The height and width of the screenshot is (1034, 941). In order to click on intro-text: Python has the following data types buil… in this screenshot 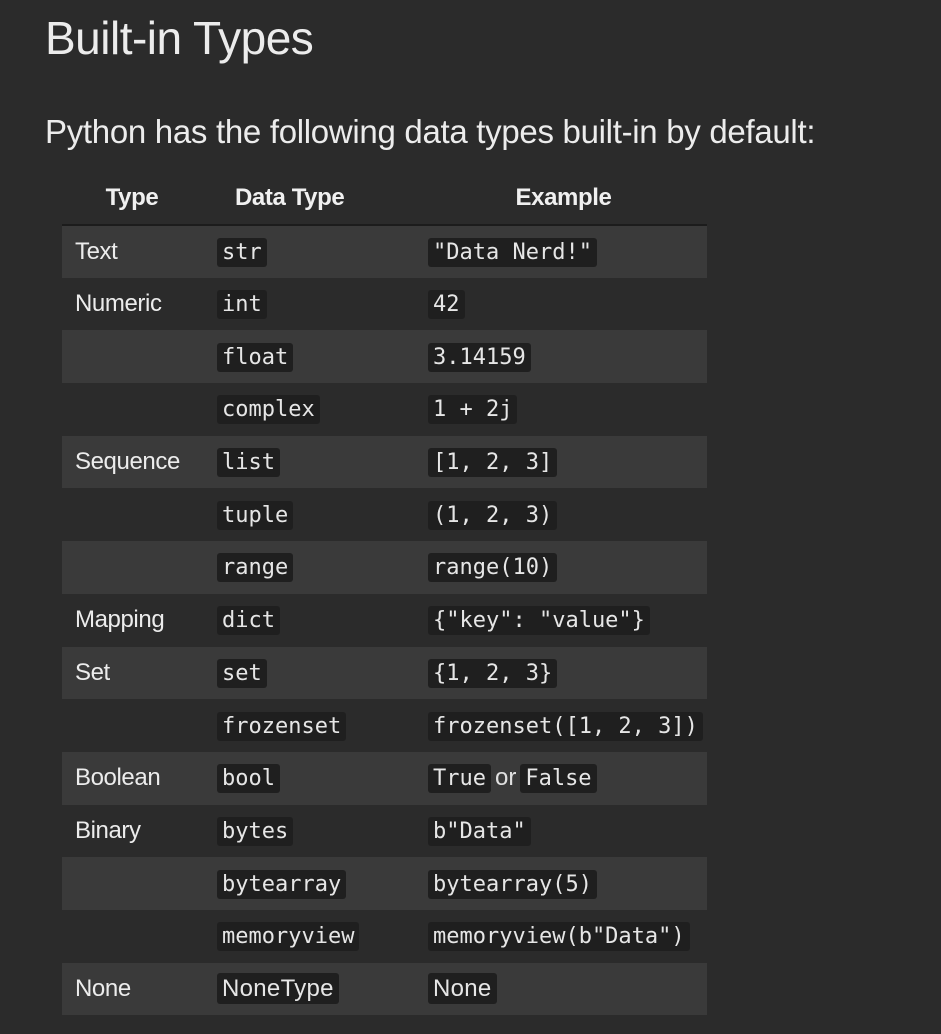, I will do `click(430, 131)`.